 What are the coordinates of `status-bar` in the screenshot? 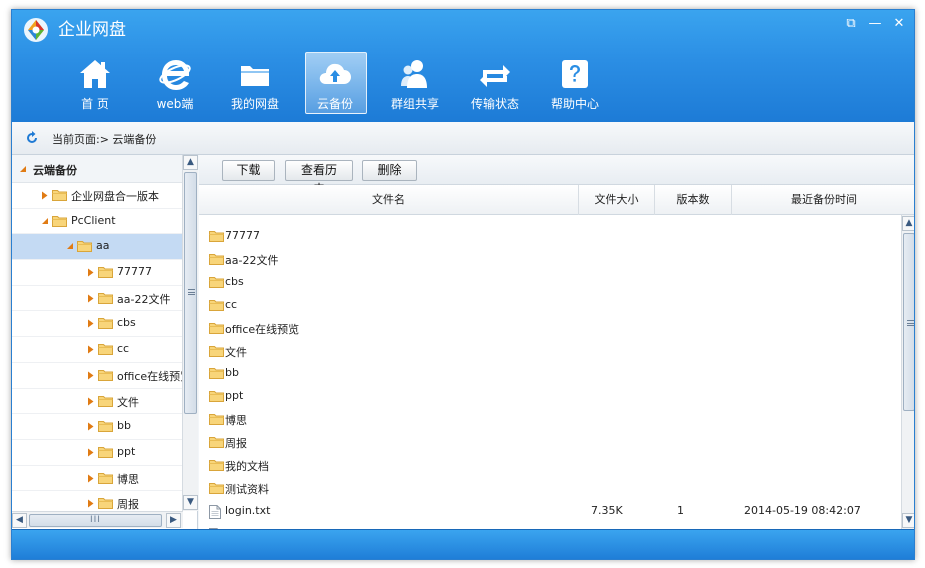 It's located at (463, 544).